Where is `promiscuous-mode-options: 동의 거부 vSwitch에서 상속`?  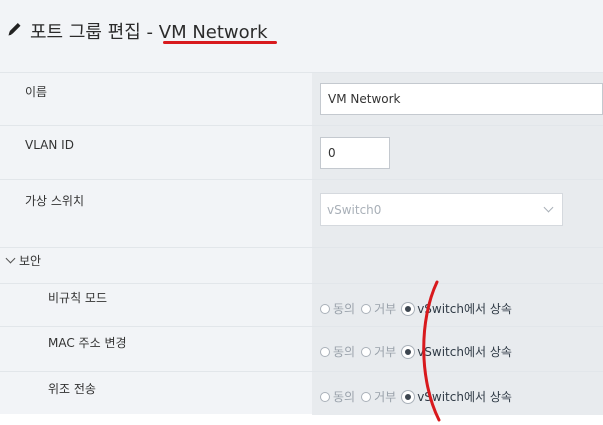 promiscuous-mode-options: 동의 거부 vSwitch에서 상속 is located at coordinates (457, 305).